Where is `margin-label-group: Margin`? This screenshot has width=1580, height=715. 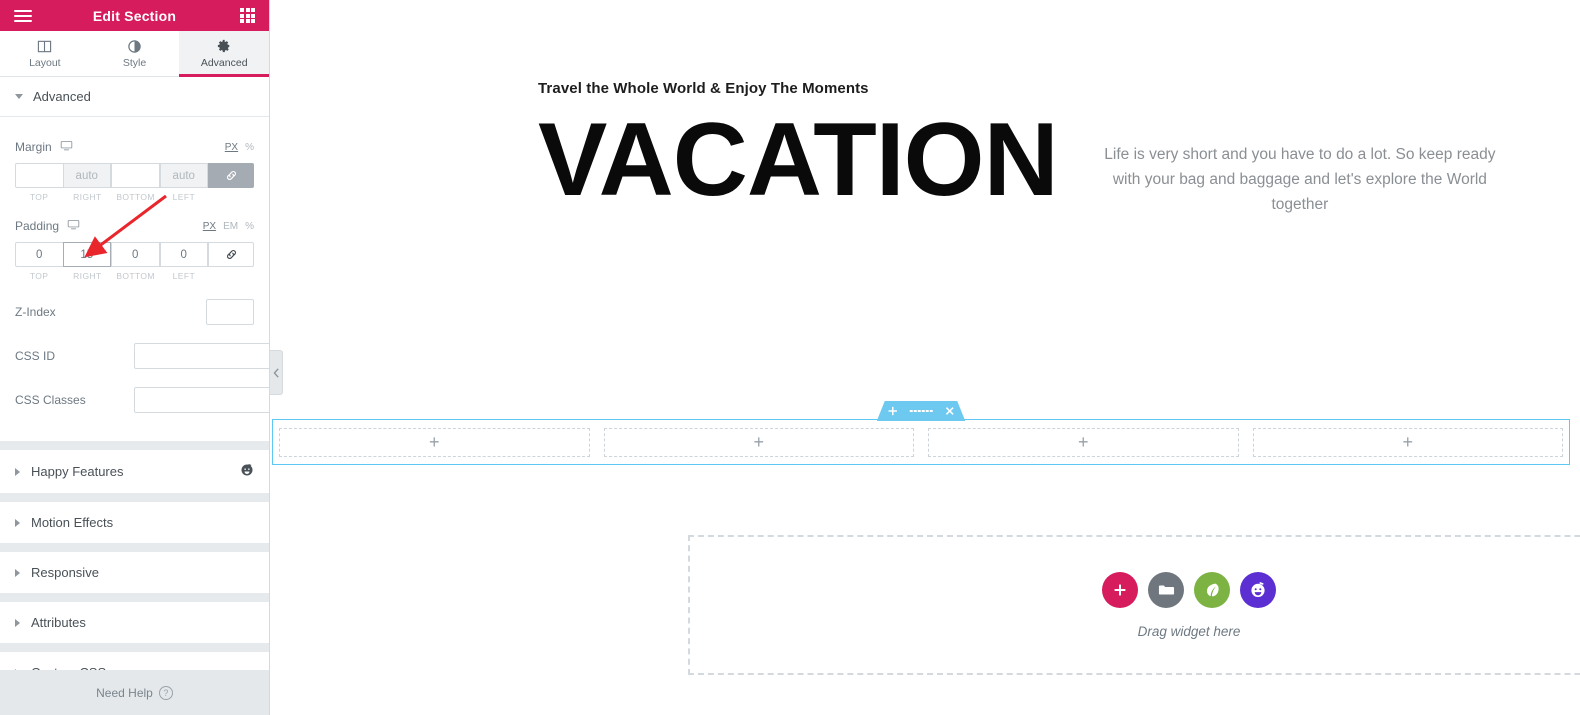
margin-label-group: Margin is located at coordinates (44, 147).